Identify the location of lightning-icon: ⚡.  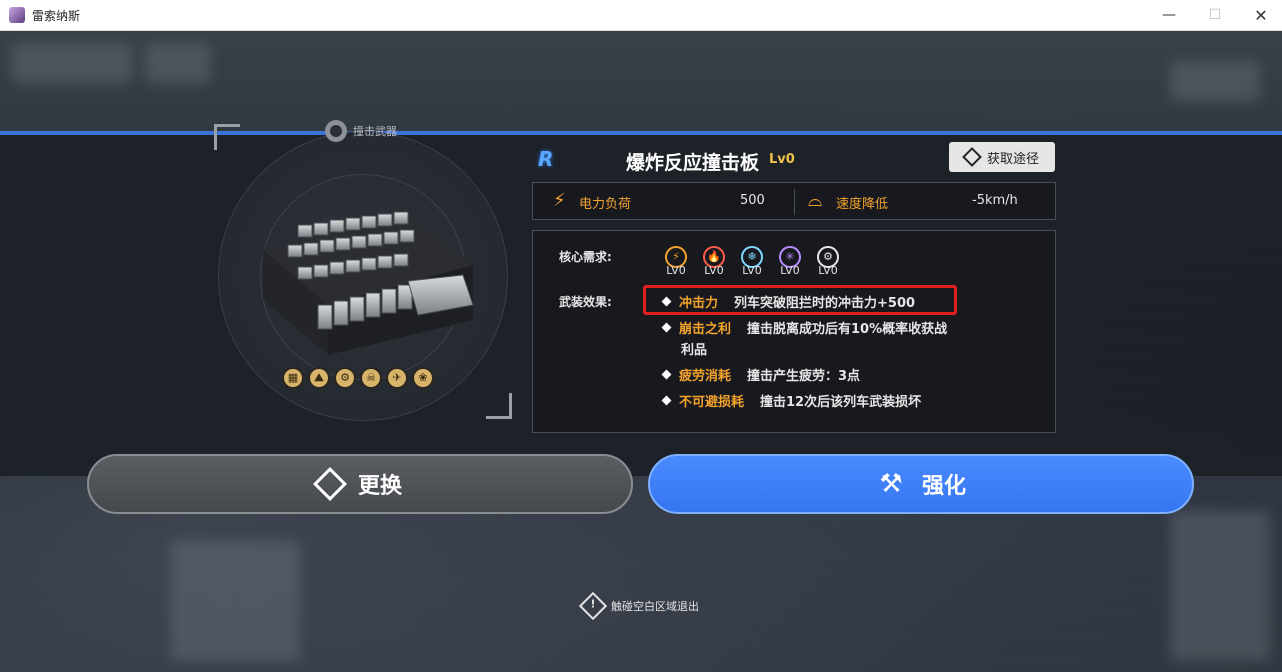
(559, 200).